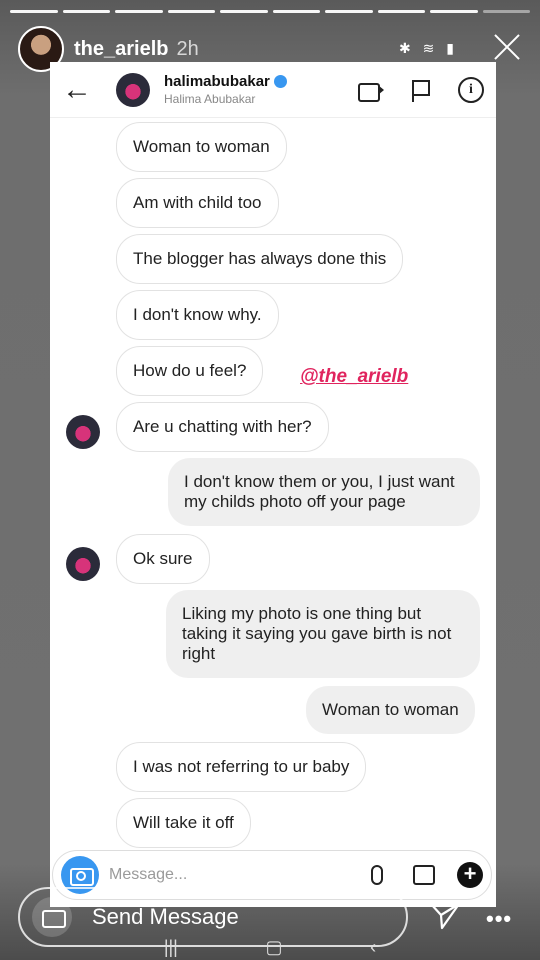  I want to click on message-bubble-in: The blogger has always done this, so click(260, 259).